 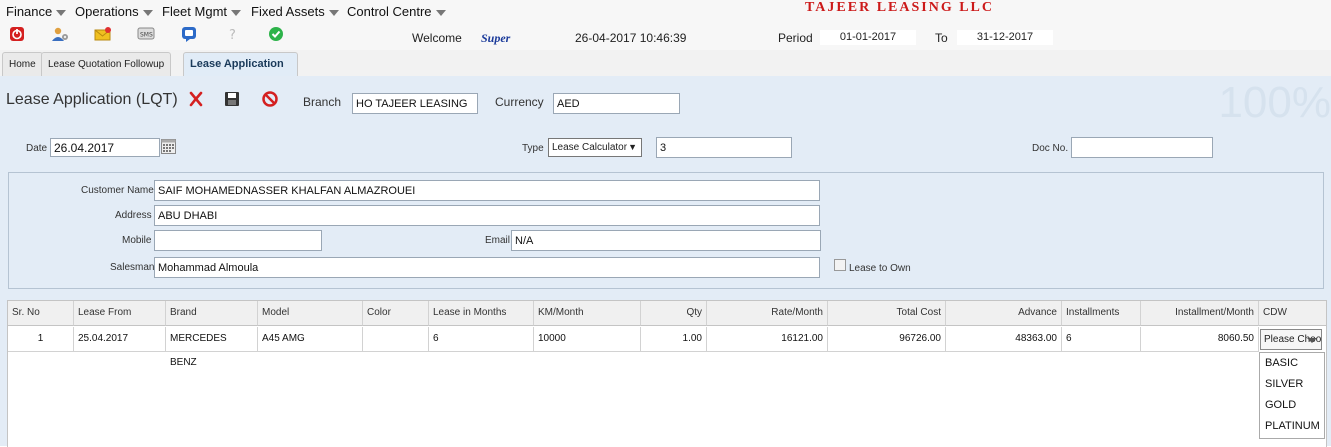 I want to click on user-settings-icon, so click(x=59, y=34).